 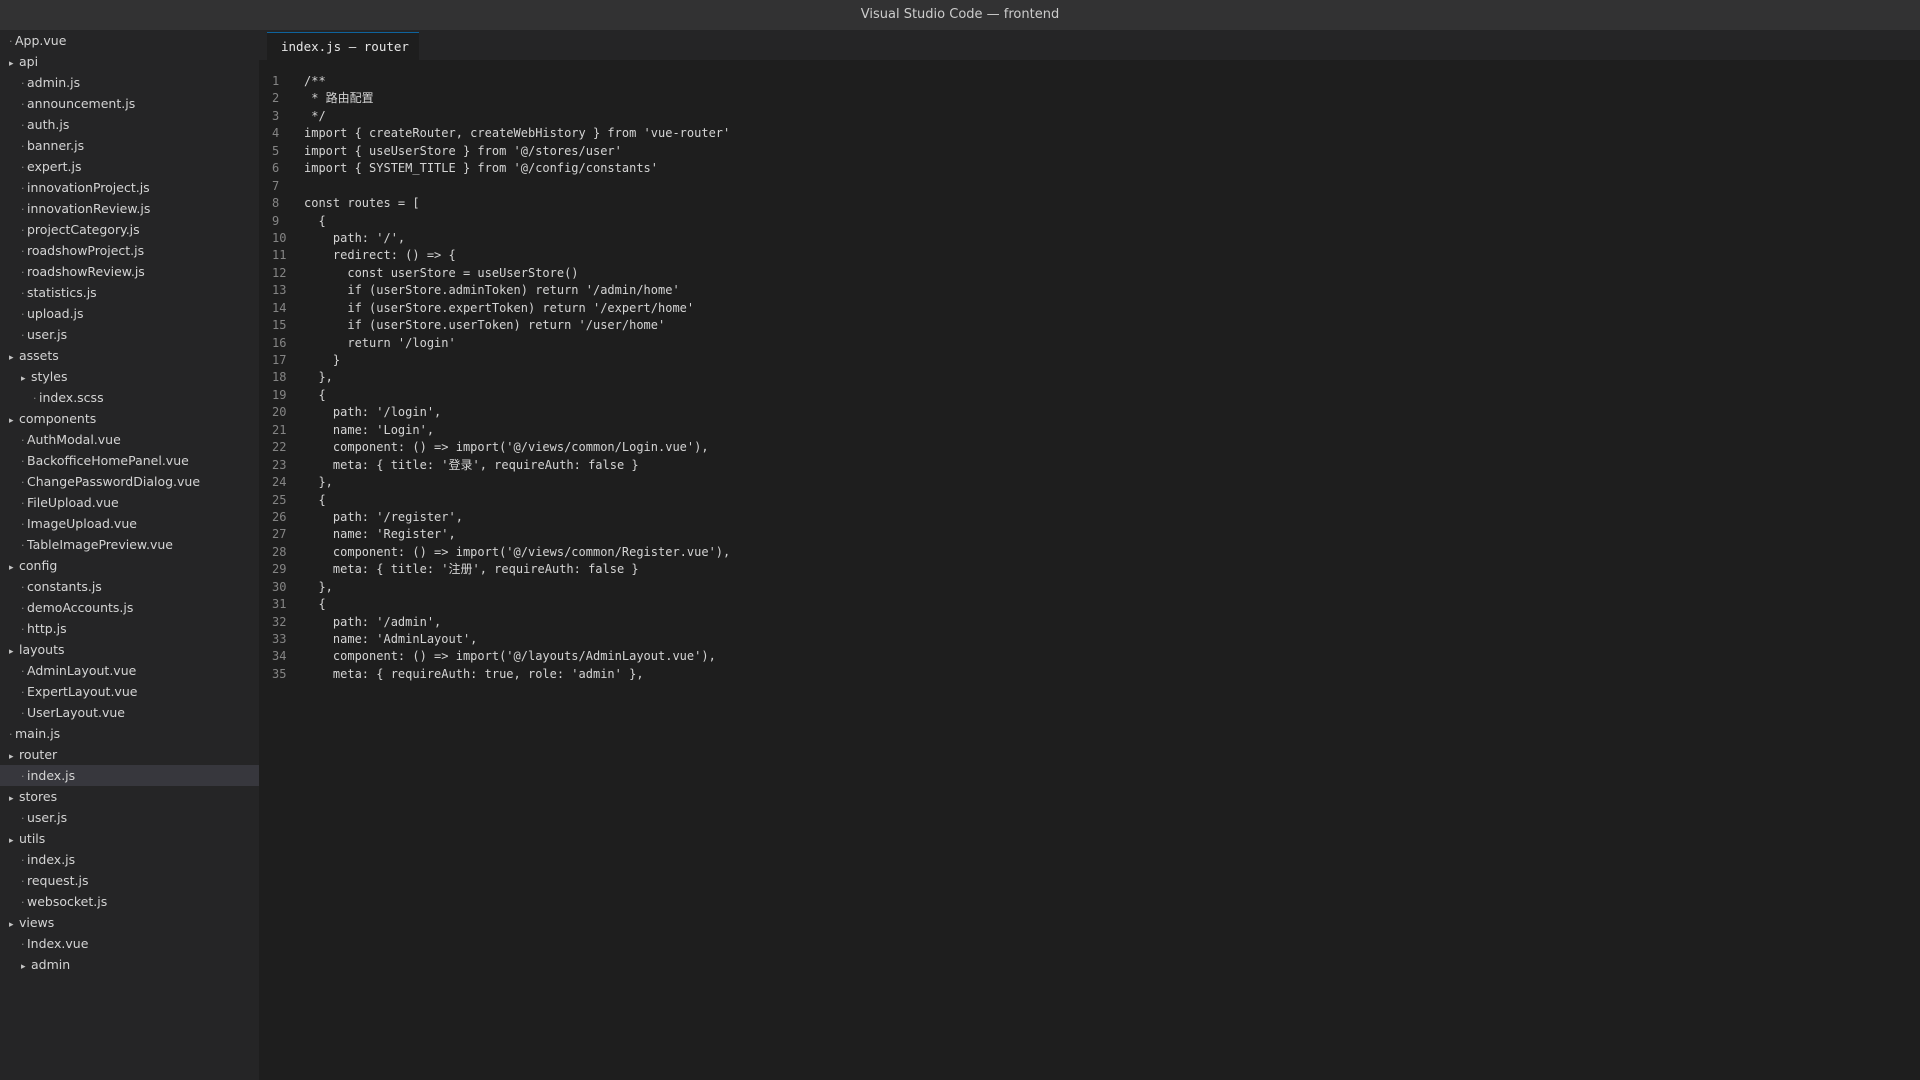 I want to click on line-number: 2, so click(x=276, y=98).